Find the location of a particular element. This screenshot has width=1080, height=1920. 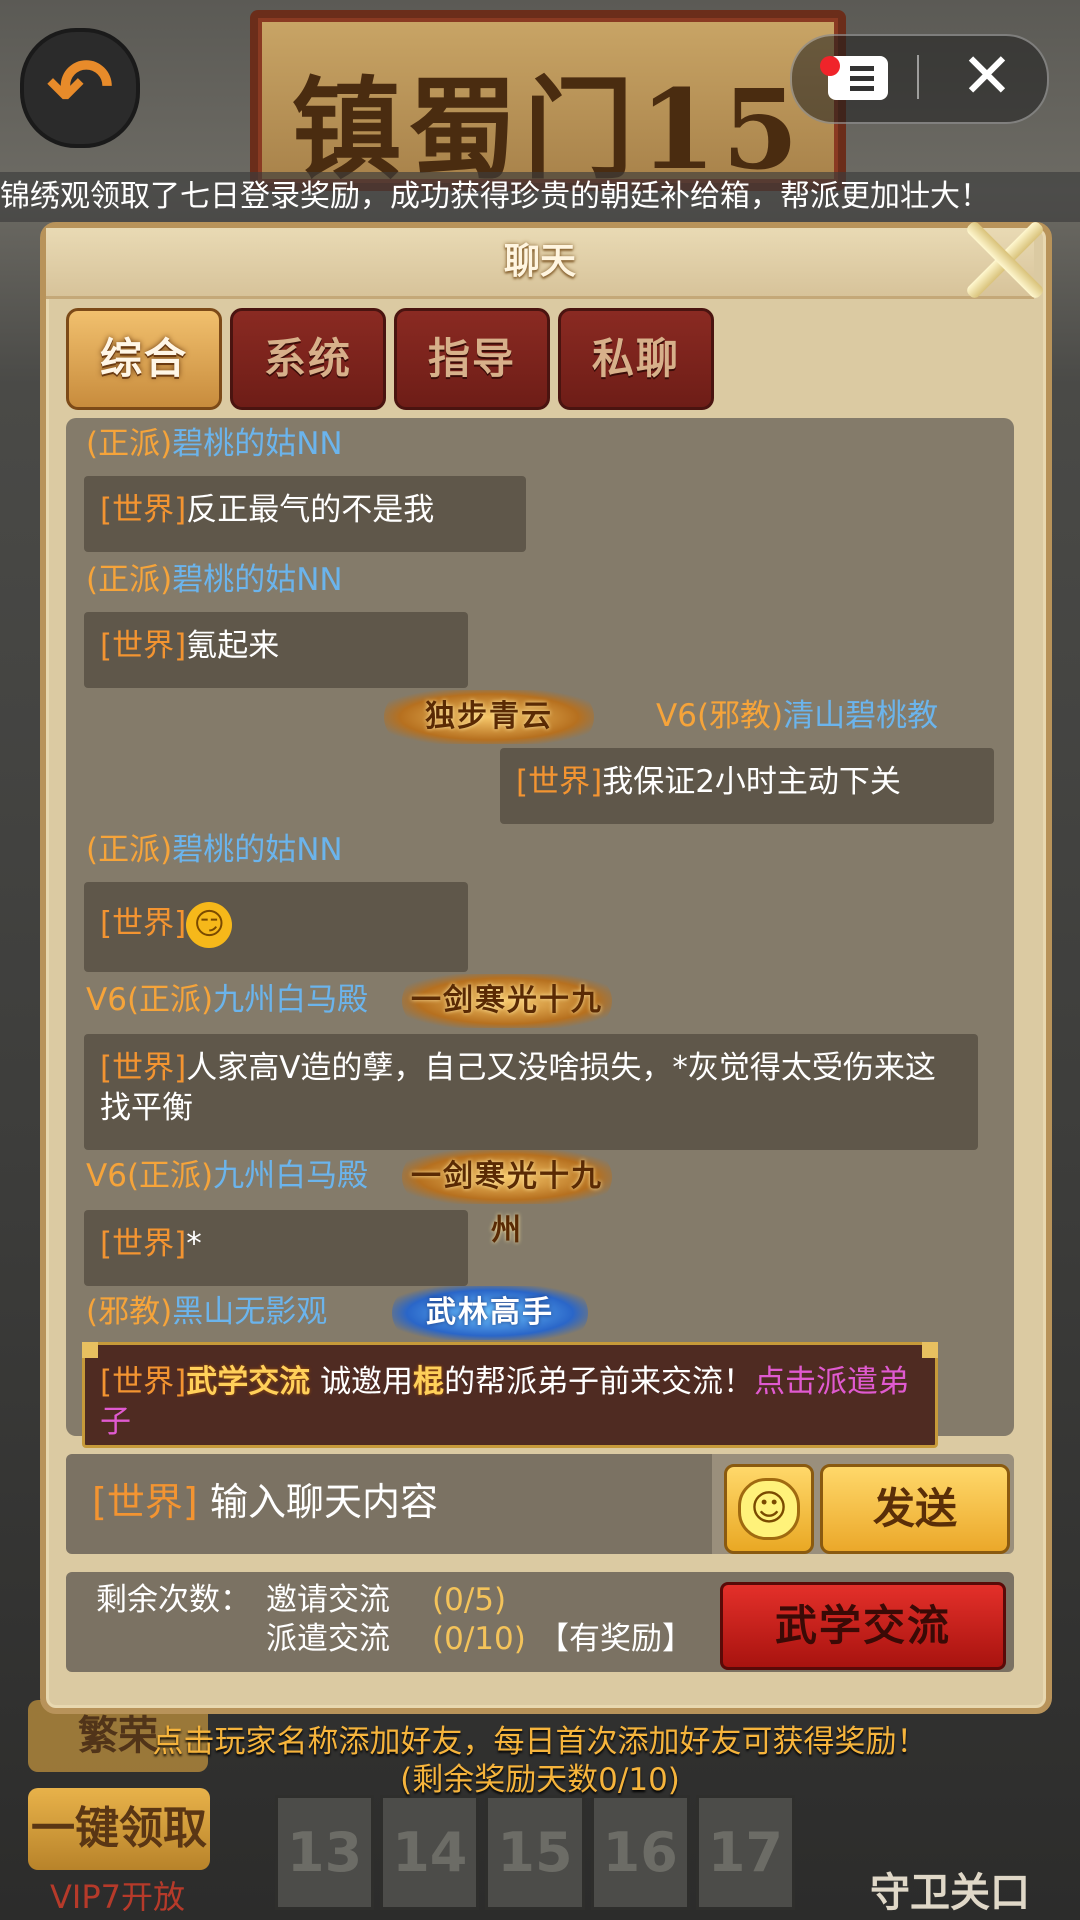

chat-input-placeholder: 输入聊天内容 is located at coordinates (324, 1502).